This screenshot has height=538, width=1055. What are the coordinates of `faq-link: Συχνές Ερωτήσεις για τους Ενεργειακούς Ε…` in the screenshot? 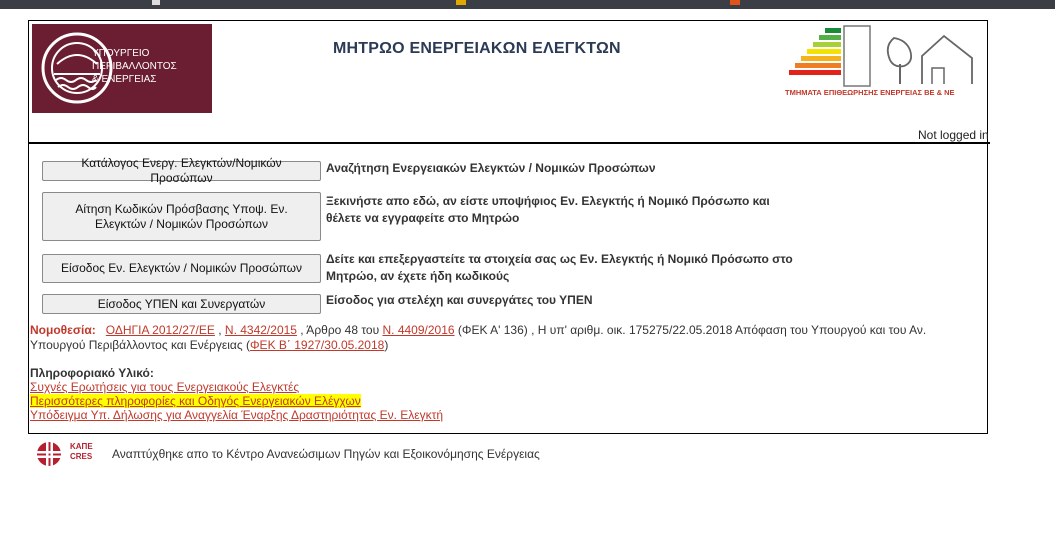 It's located at (164, 387).